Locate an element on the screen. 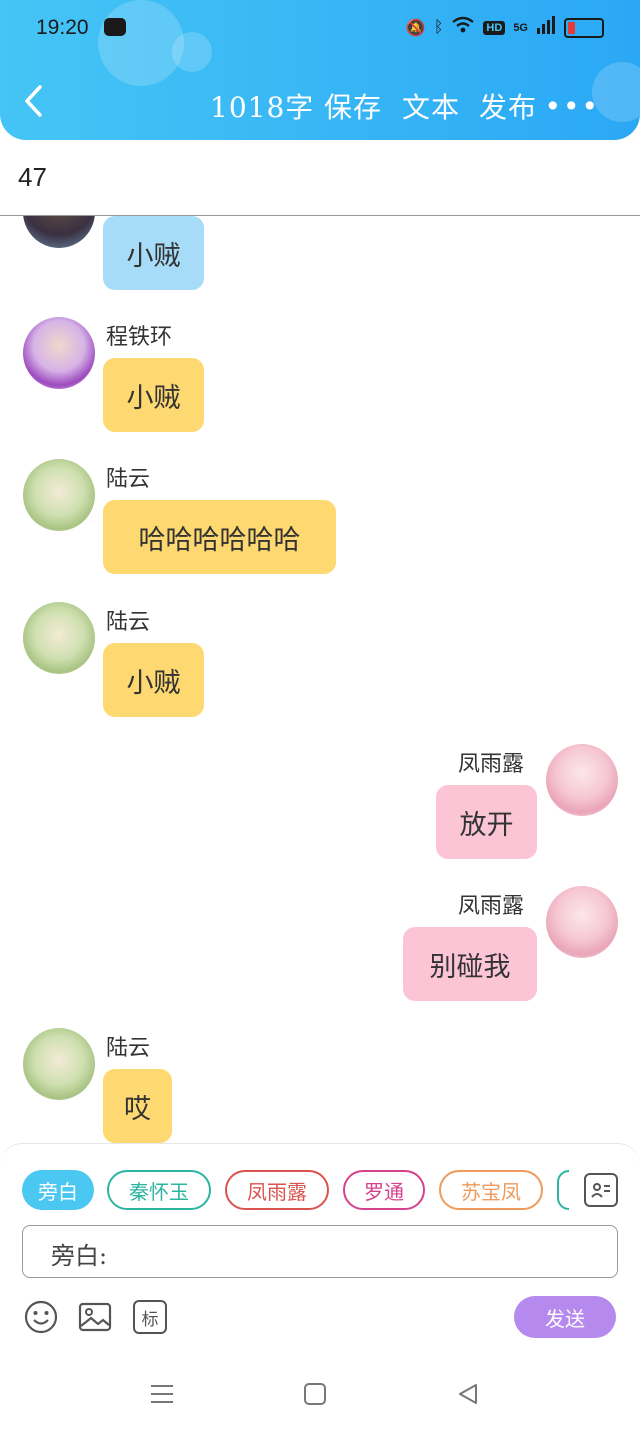 This screenshot has width=640, height=1433. system-navigation-bar is located at coordinates (320, 1394).